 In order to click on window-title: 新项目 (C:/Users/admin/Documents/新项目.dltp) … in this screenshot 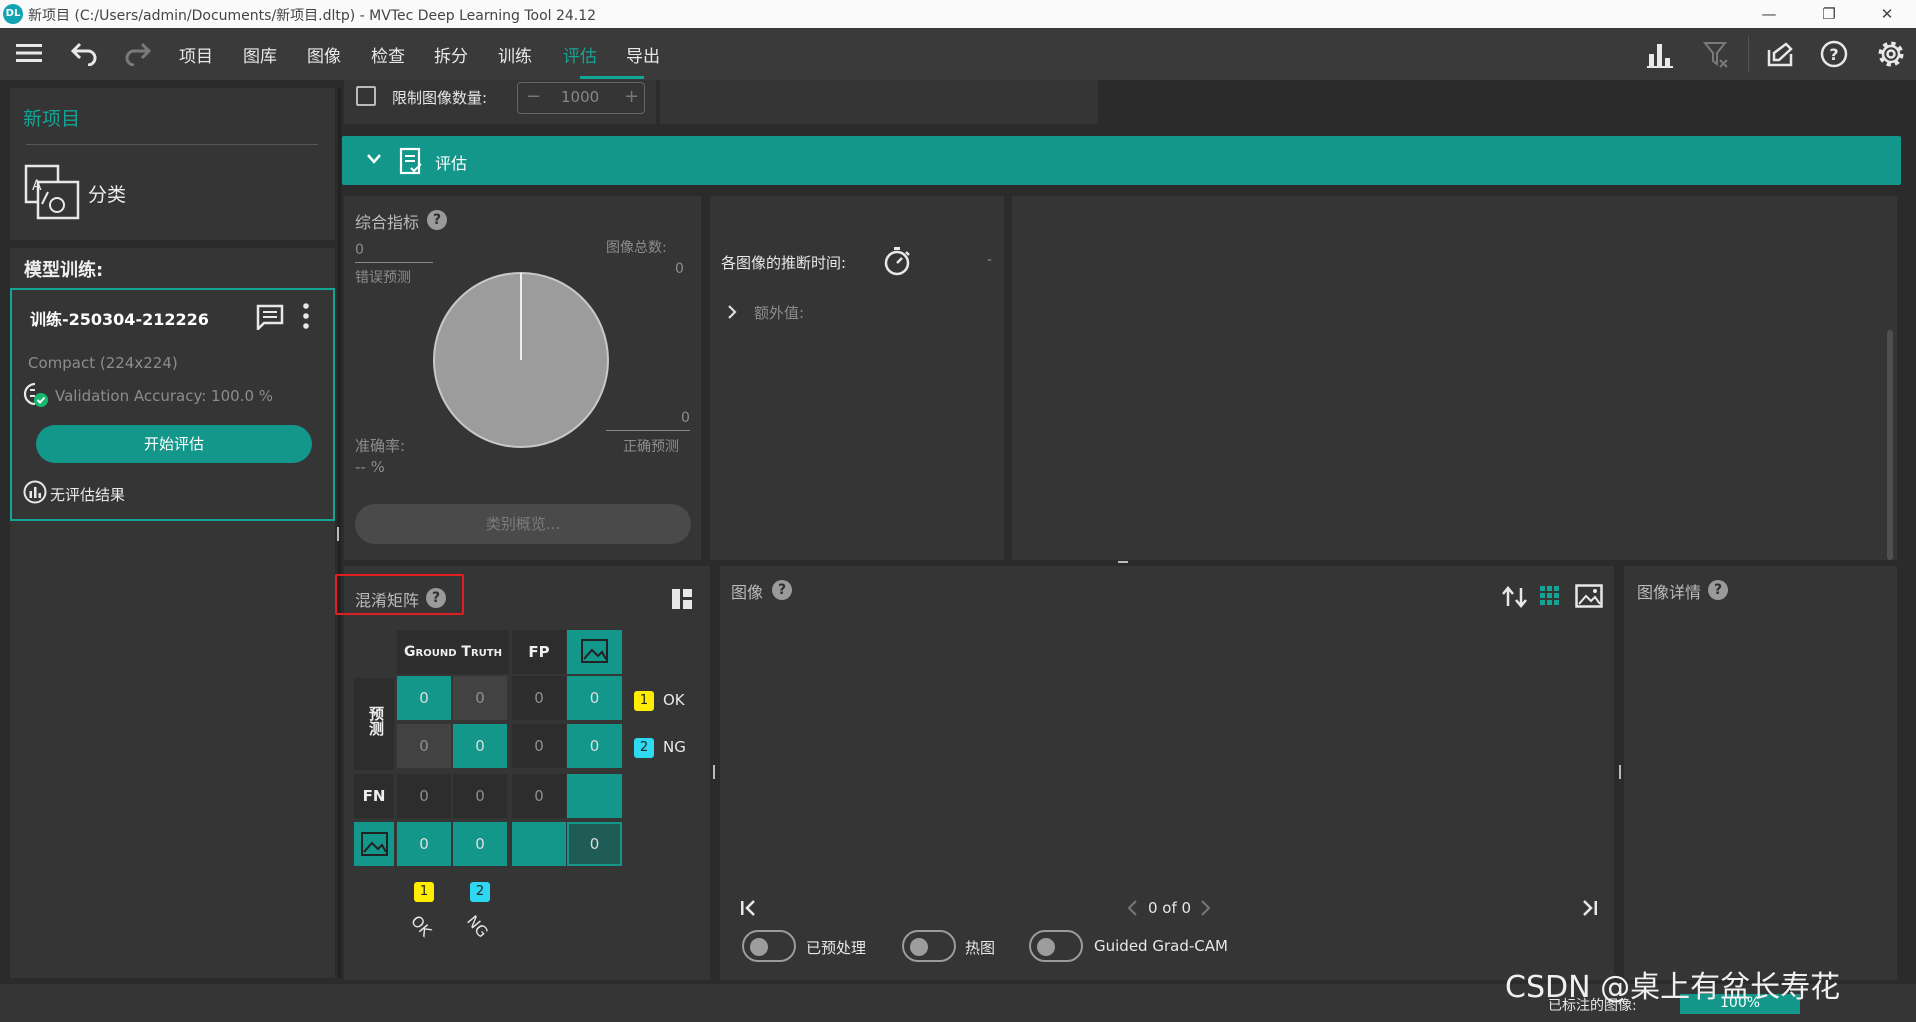, I will do `click(312, 16)`.